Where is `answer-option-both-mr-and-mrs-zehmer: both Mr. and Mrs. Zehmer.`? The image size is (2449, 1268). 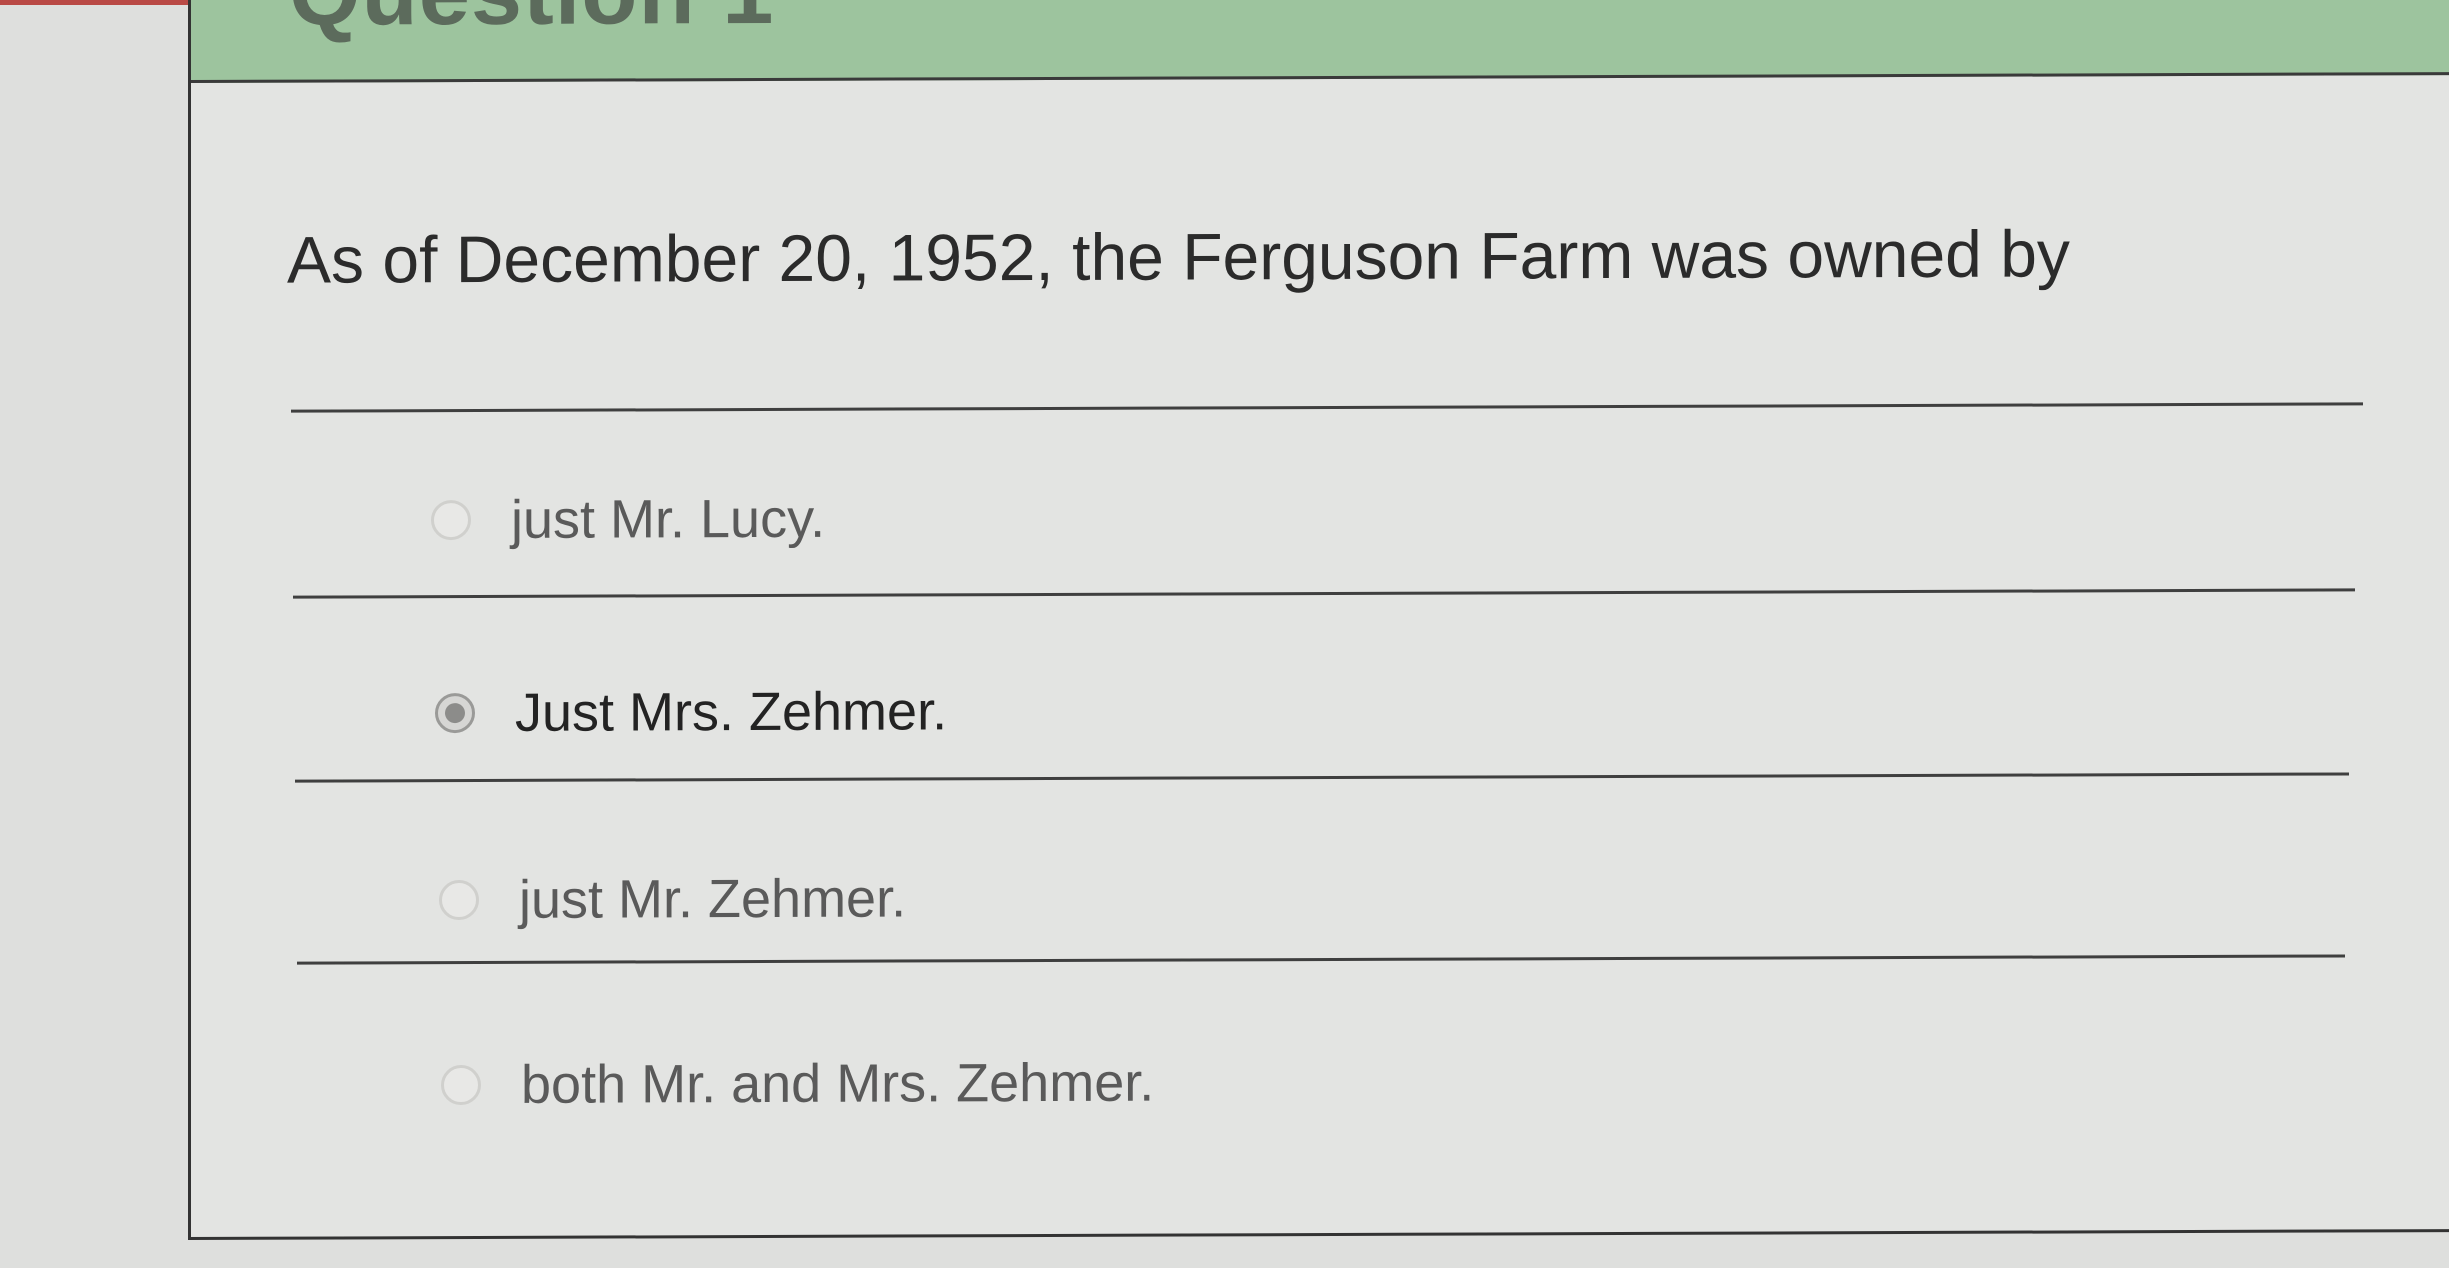 answer-option-both-mr-and-mrs-zehmer: both Mr. and Mrs. Zehmer. is located at coordinates (797, 1084).